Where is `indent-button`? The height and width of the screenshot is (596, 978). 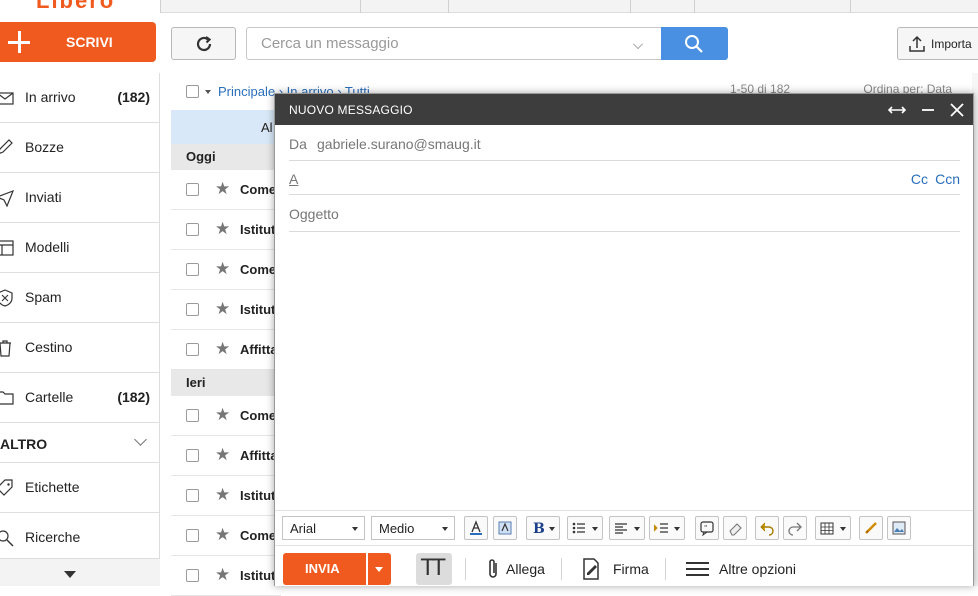 indent-button is located at coordinates (667, 528).